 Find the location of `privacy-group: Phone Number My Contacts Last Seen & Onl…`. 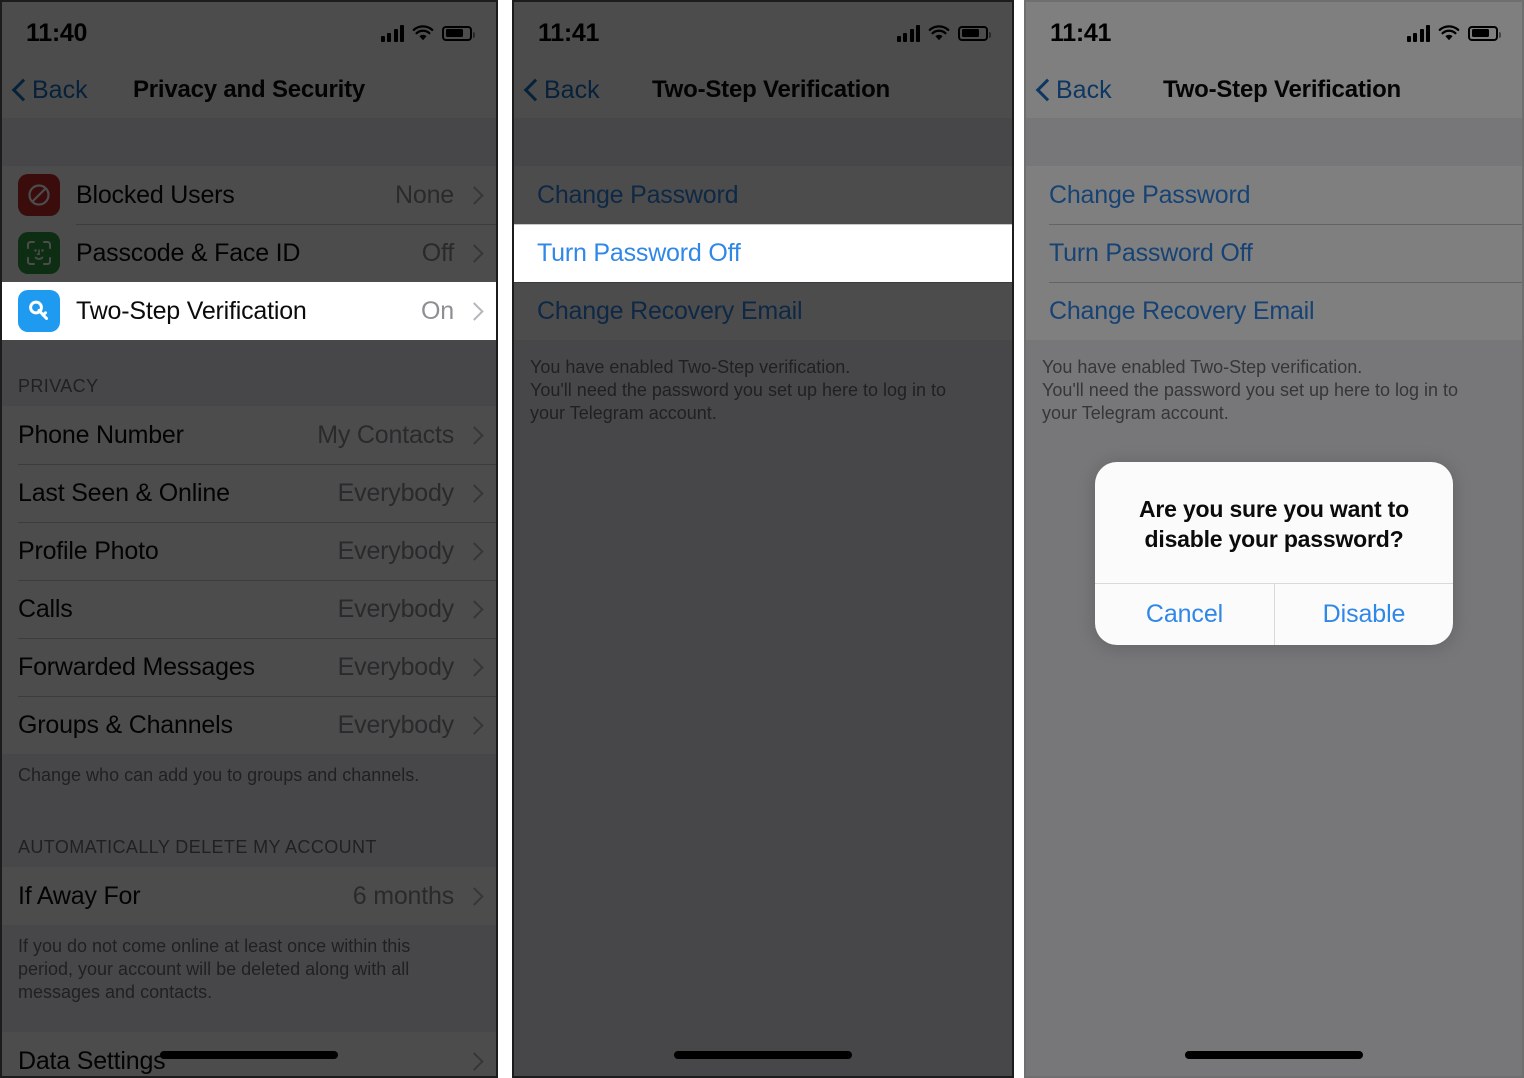

privacy-group: Phone Number My Contacts Last Seen & Onl… is located at coordinates (249, 580).